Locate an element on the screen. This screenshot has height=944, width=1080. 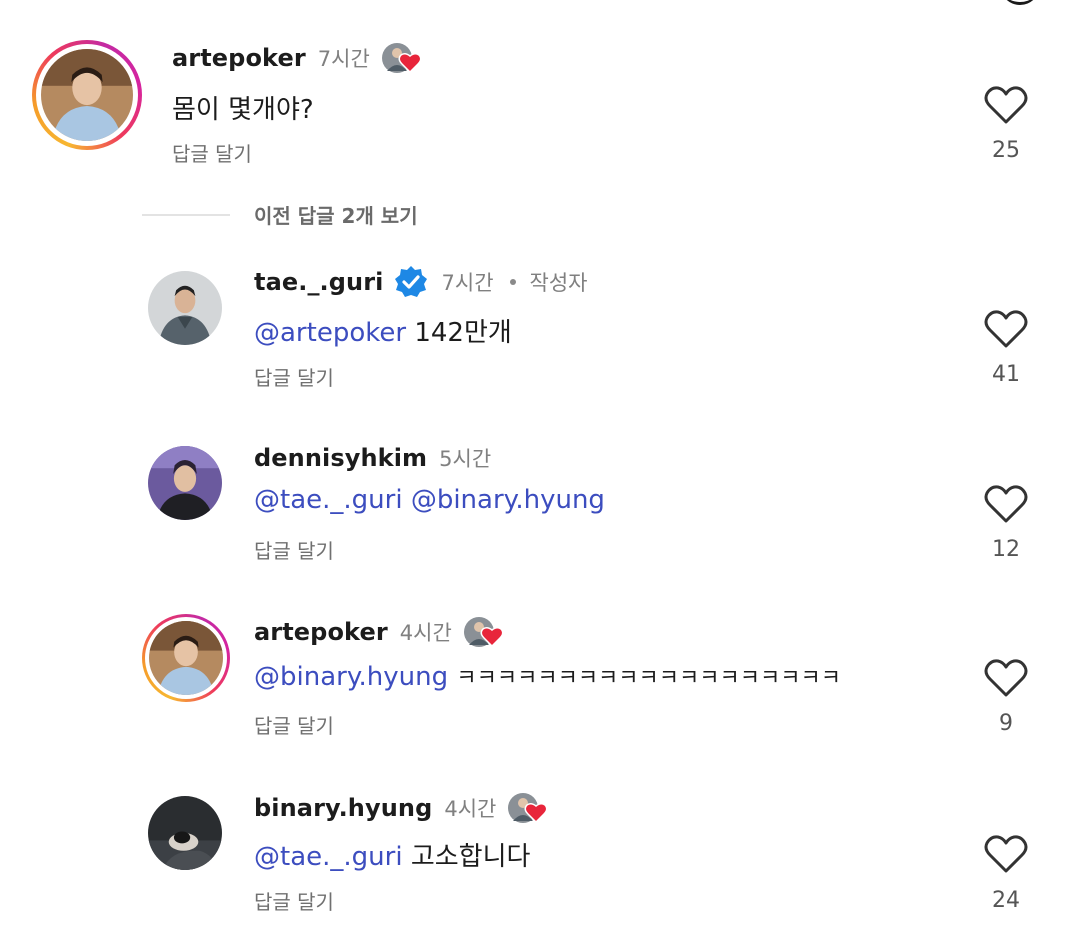
comment-text-body: 고소합니다 is located at coordinates (470, 857).